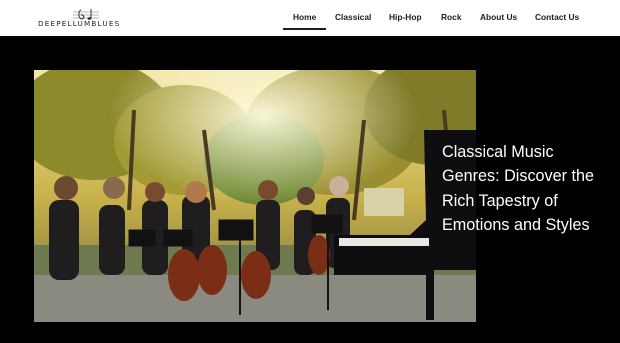 The height and width of the screenshot is (343, 620). What do you see at coordinates (405, 17) in the screenshot?
I see `nav-hip-hop: Hip-Hop` at bounding box center [405, 17].